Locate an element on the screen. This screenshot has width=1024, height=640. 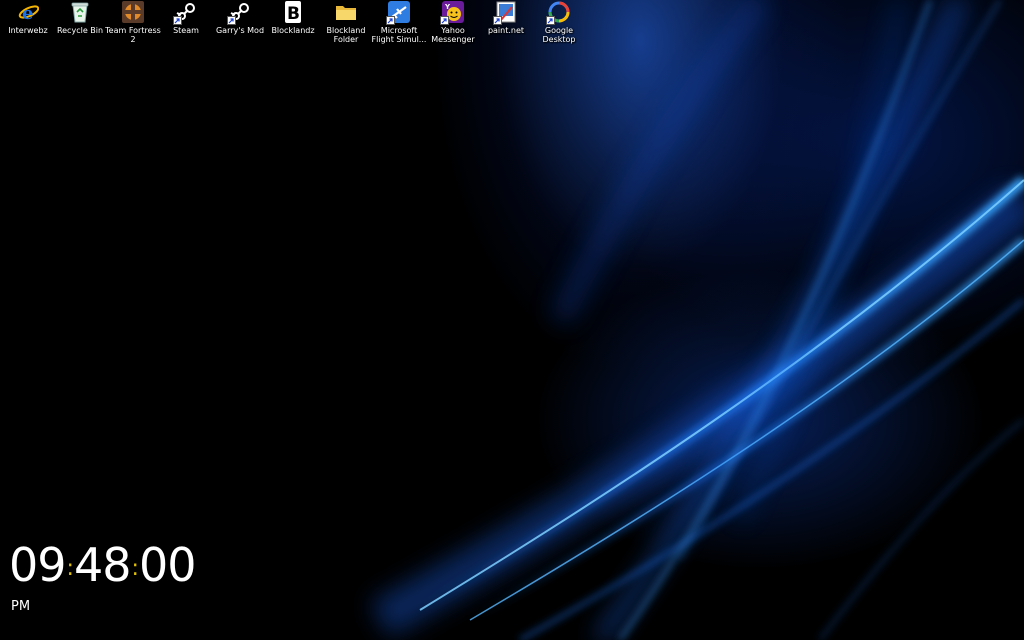
flight-simulator-icon is located at coordinates (398, 13).